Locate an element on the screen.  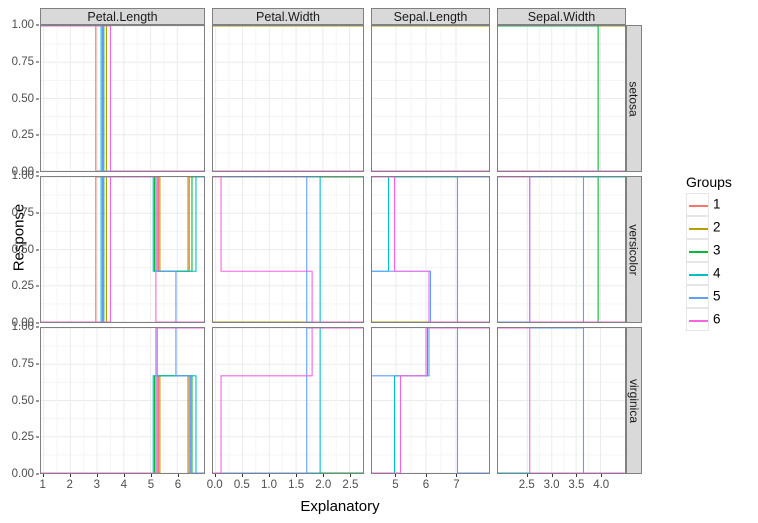
facet-row-strip-label: setosa is located at coordinates (634, 98).